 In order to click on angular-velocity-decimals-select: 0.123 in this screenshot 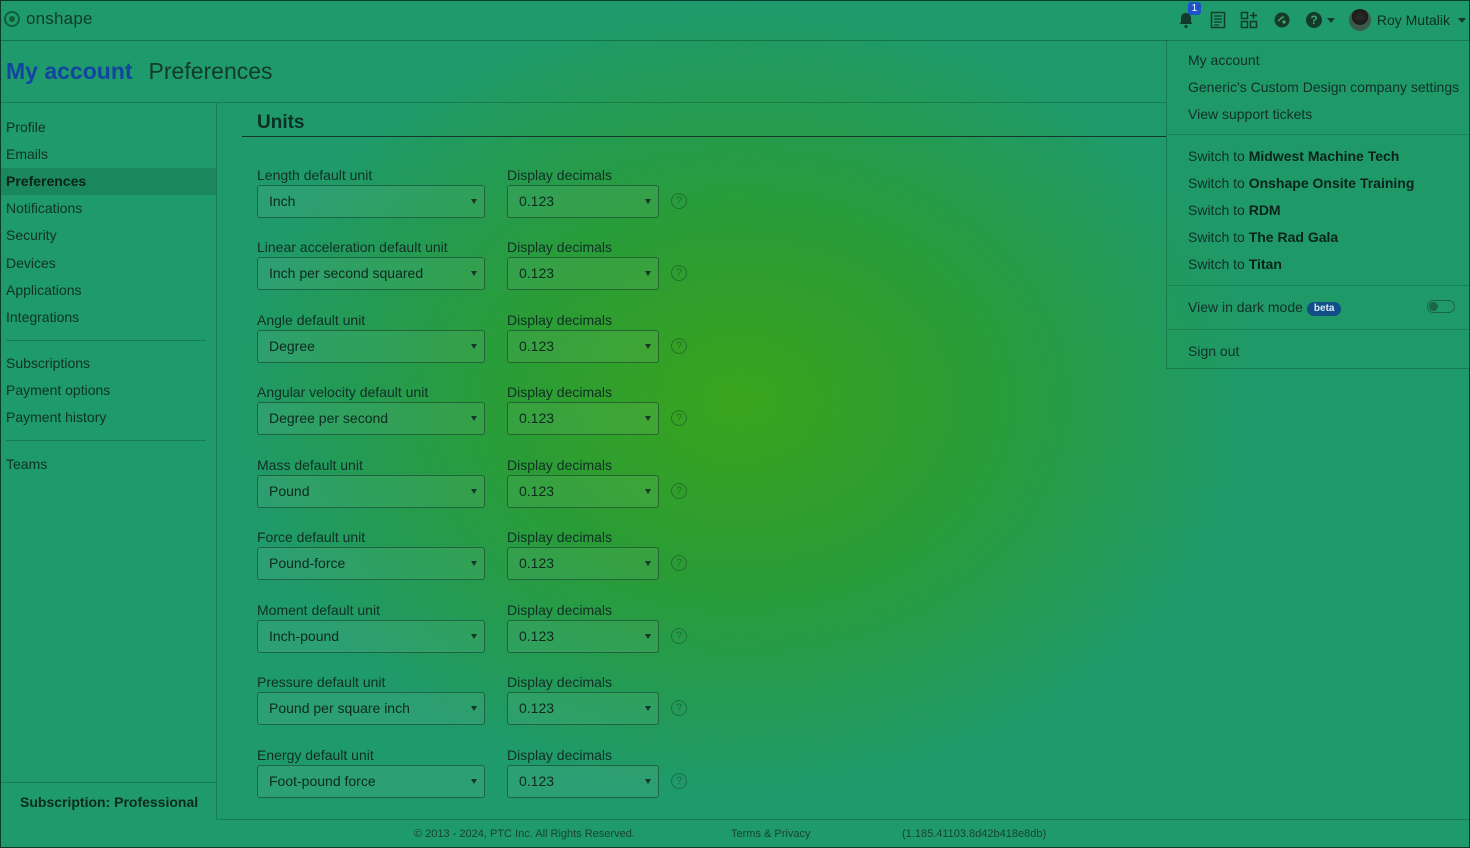, I will do `click(583, 418)`.